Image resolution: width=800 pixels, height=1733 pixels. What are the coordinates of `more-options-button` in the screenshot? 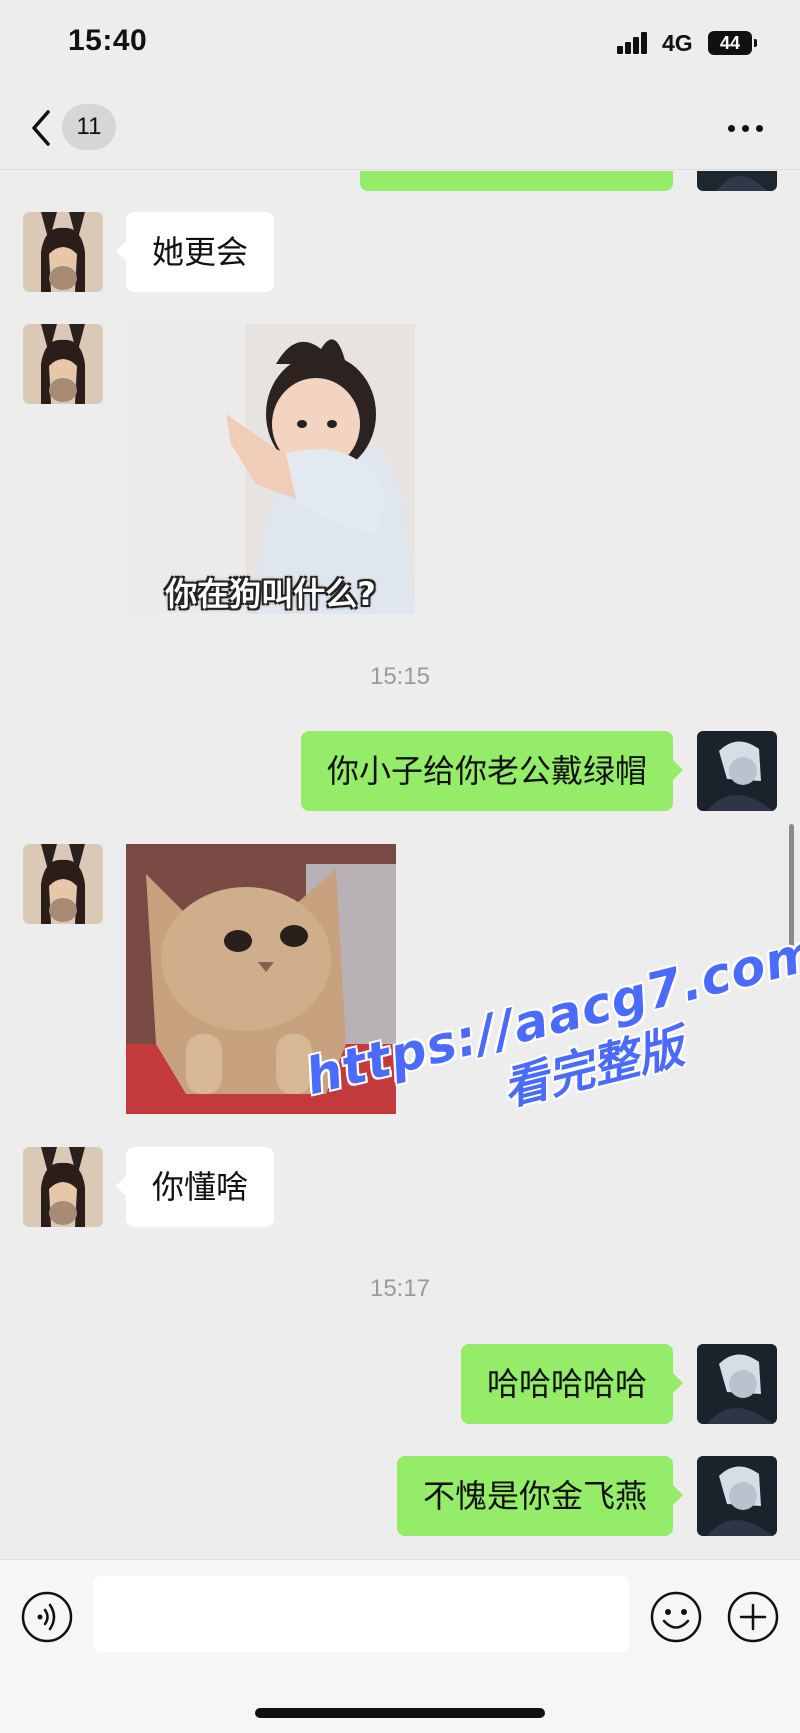 It's located at (746, 128).